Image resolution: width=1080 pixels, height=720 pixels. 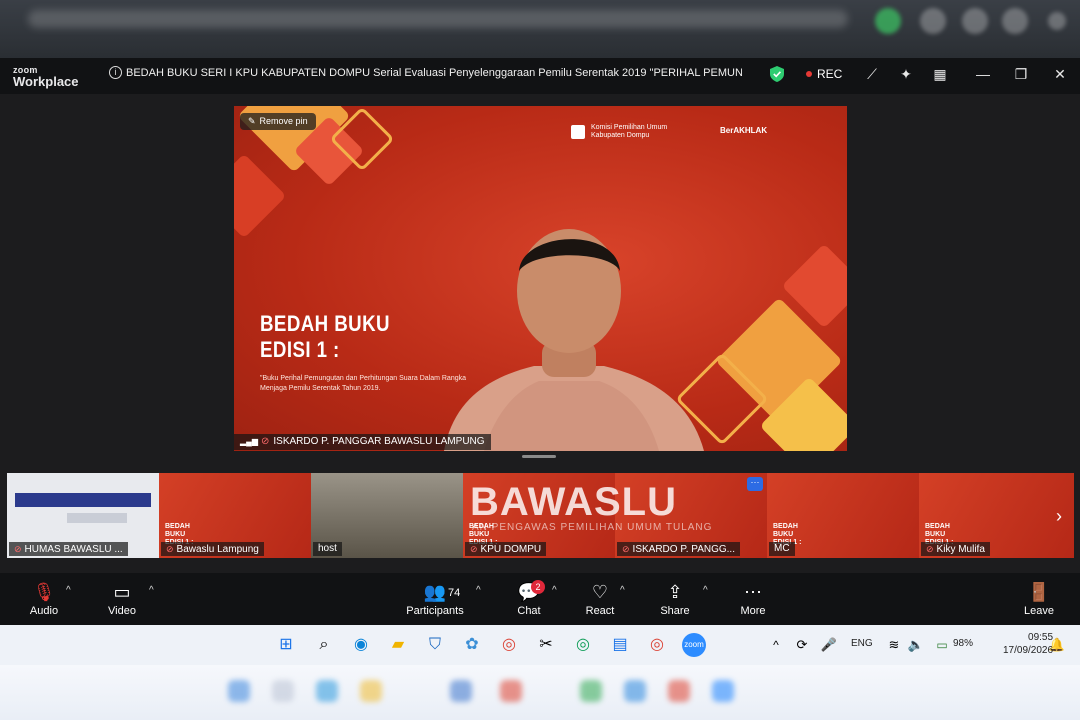 I want to click on tile-name: MC, so click(x=782, y=548).